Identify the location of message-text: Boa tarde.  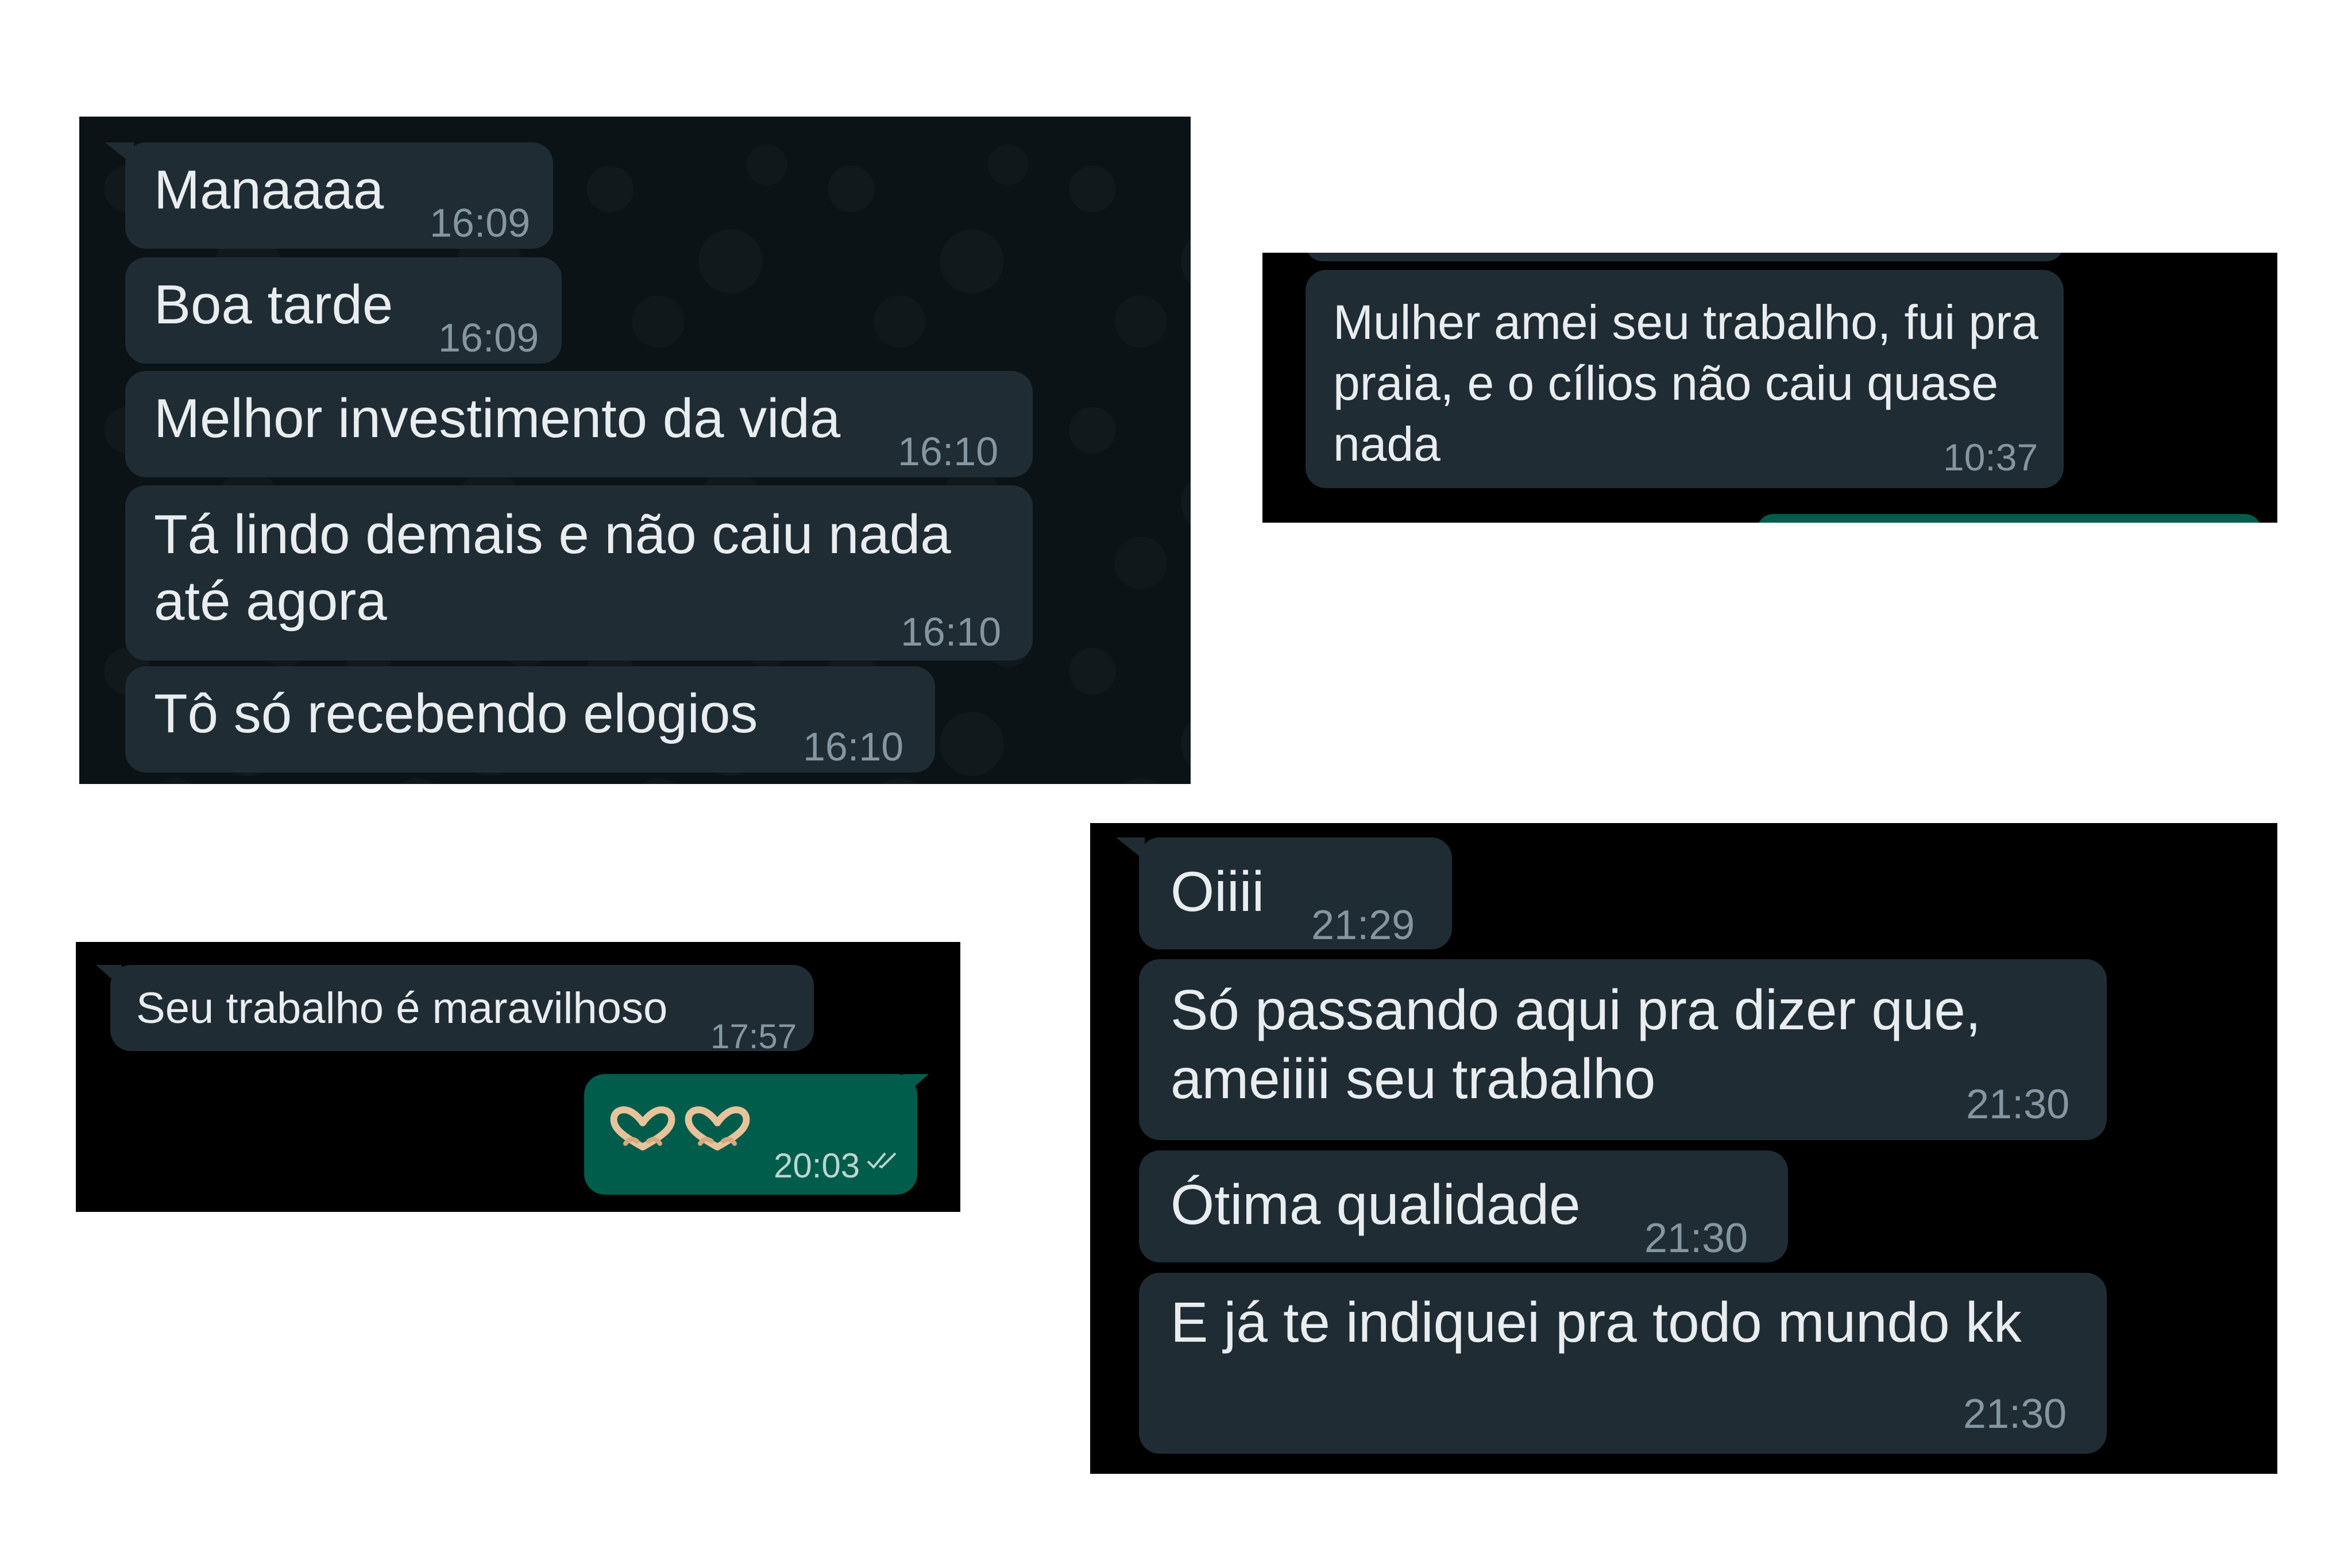
(273, 304).